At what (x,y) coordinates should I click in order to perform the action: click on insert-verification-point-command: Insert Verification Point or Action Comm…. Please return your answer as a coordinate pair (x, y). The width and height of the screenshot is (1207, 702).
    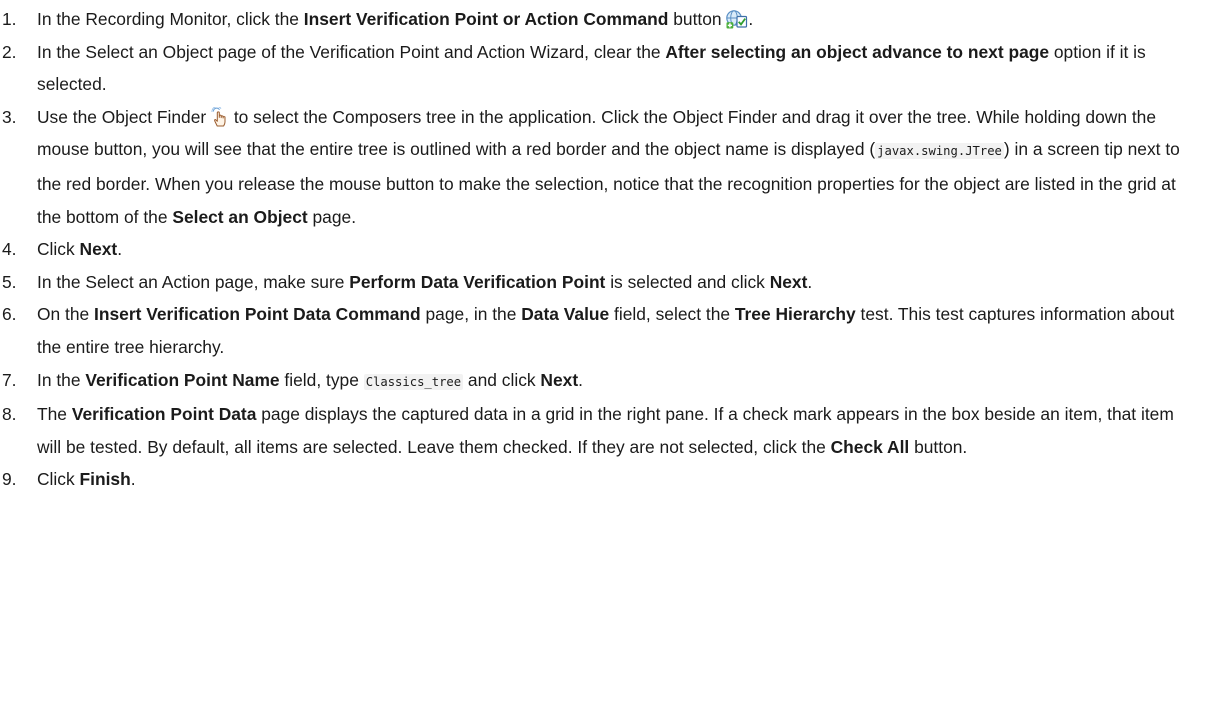
    Looking at the image, I should click on (486, 19).